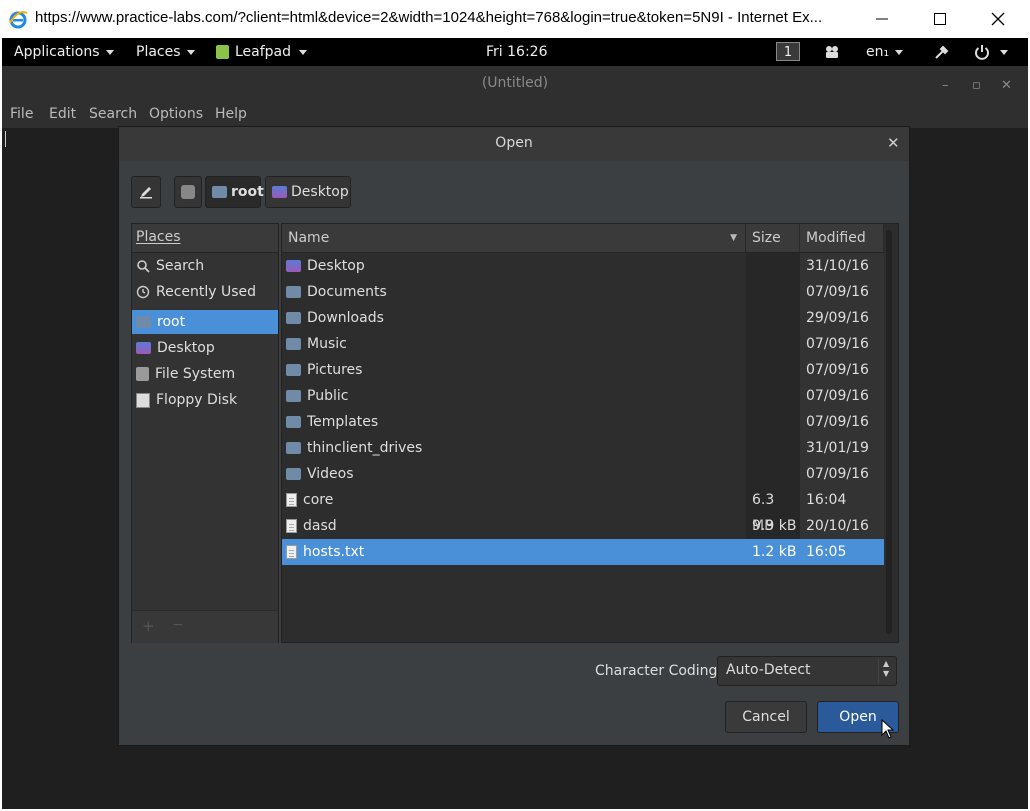 The width and height of the screenshot is (1030, 811). What do you see at coordinates (178, 625) in the screenshot?
I see `remove-bookmark-icon: −` at bounding box center [178, 625].